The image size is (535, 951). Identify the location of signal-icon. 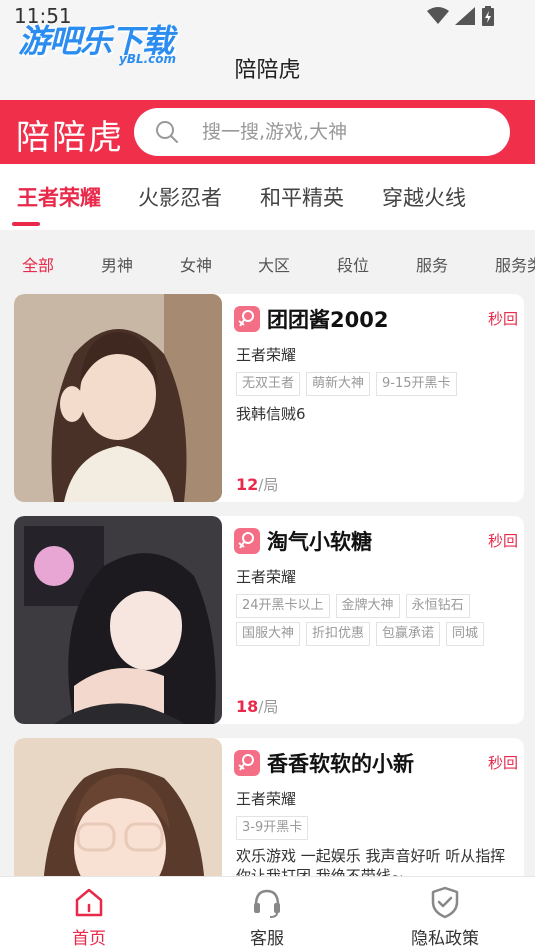
(465, 16).